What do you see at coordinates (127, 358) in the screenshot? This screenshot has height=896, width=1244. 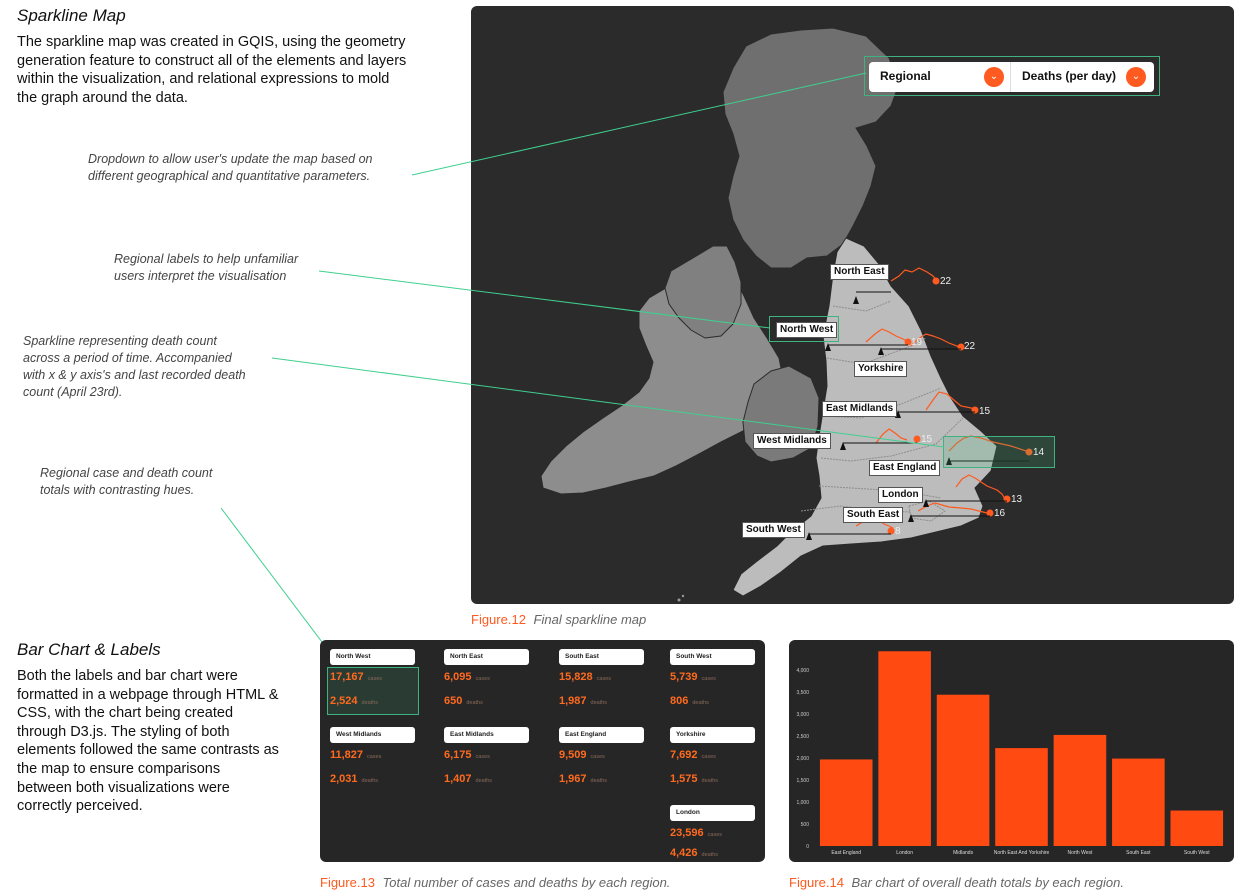 I see `note-line: across a period of time. Accompanied` at bounding box center [127, 358].